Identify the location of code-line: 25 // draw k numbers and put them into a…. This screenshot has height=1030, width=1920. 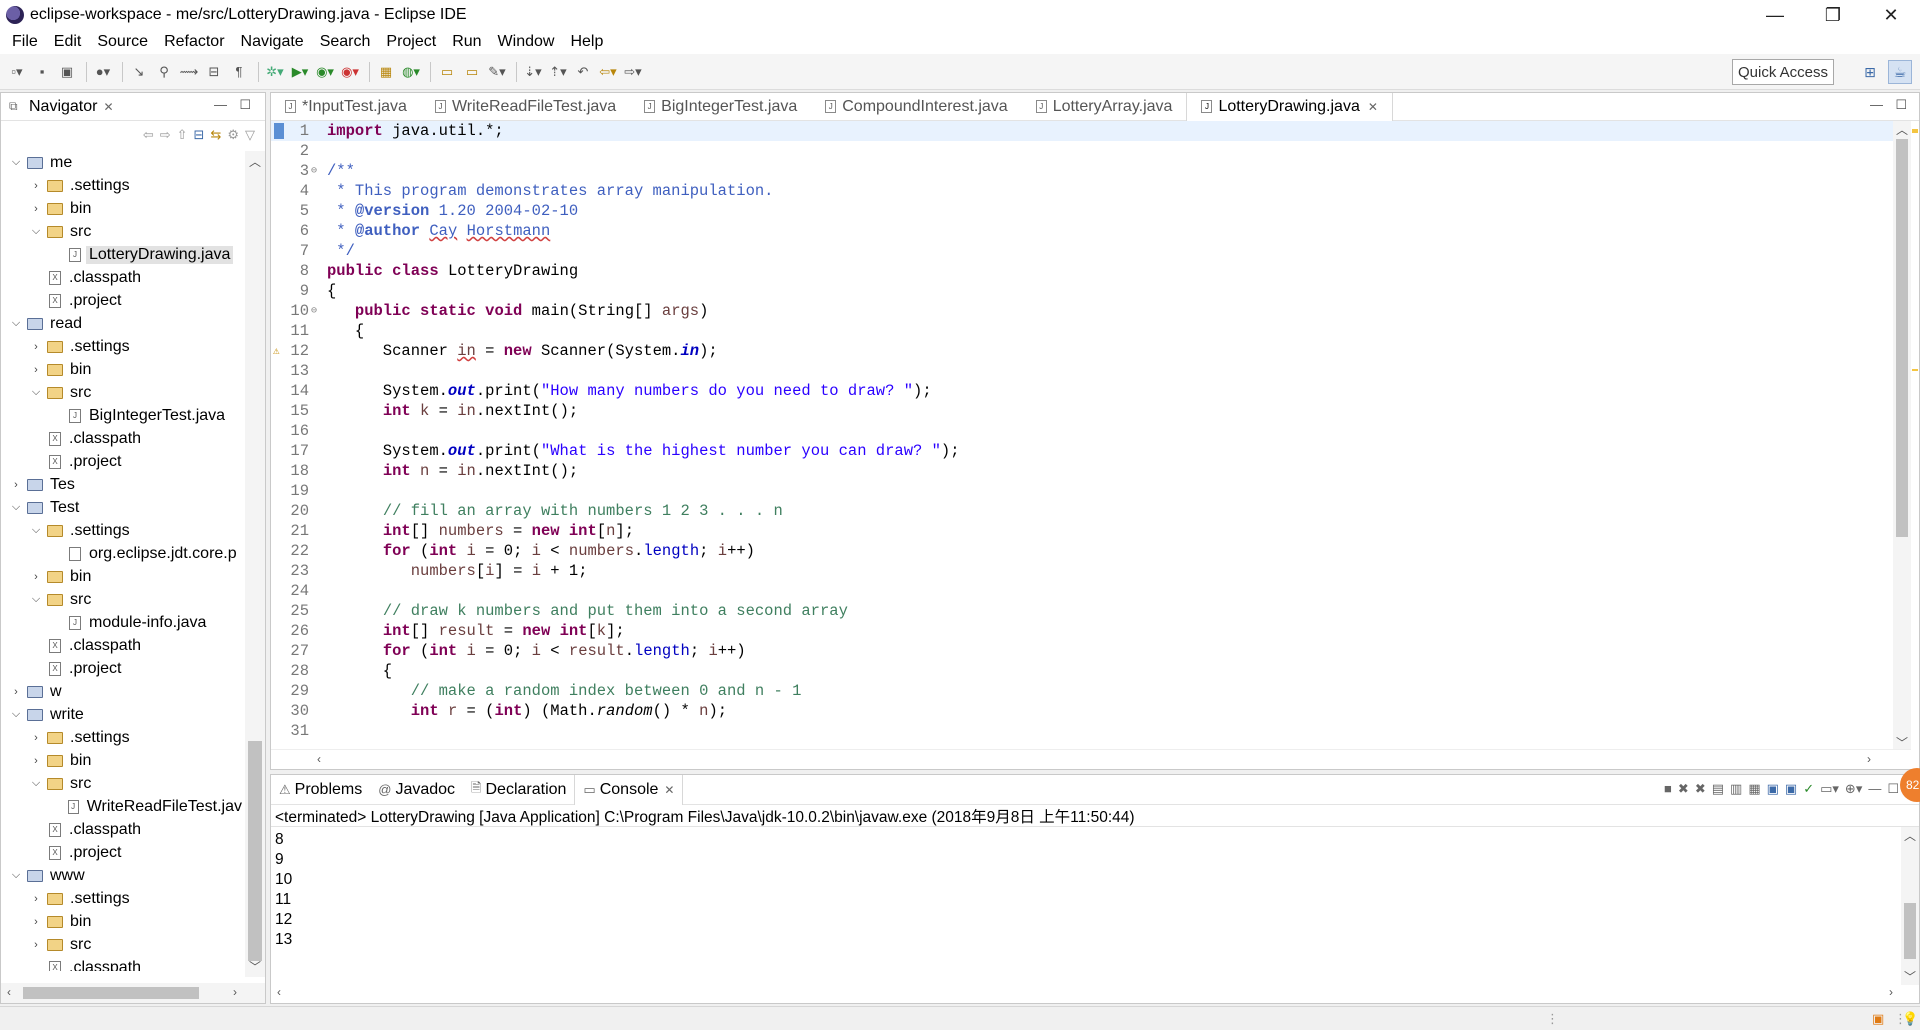
(1083, 611).